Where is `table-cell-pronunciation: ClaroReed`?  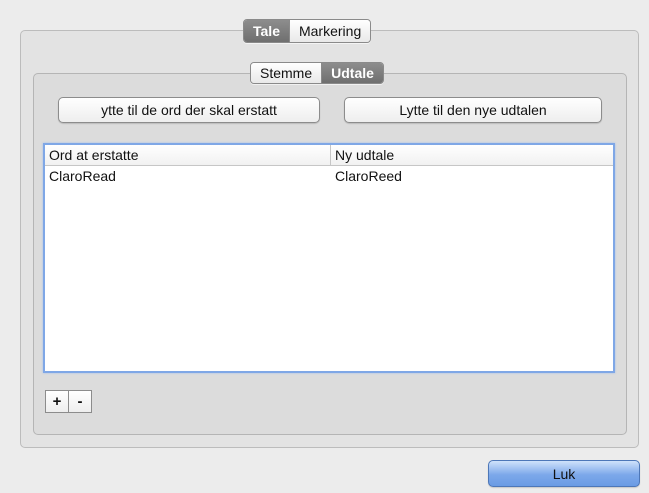 table-cell-pronunciation: ClaroReed is located at coordinates (368, 175).